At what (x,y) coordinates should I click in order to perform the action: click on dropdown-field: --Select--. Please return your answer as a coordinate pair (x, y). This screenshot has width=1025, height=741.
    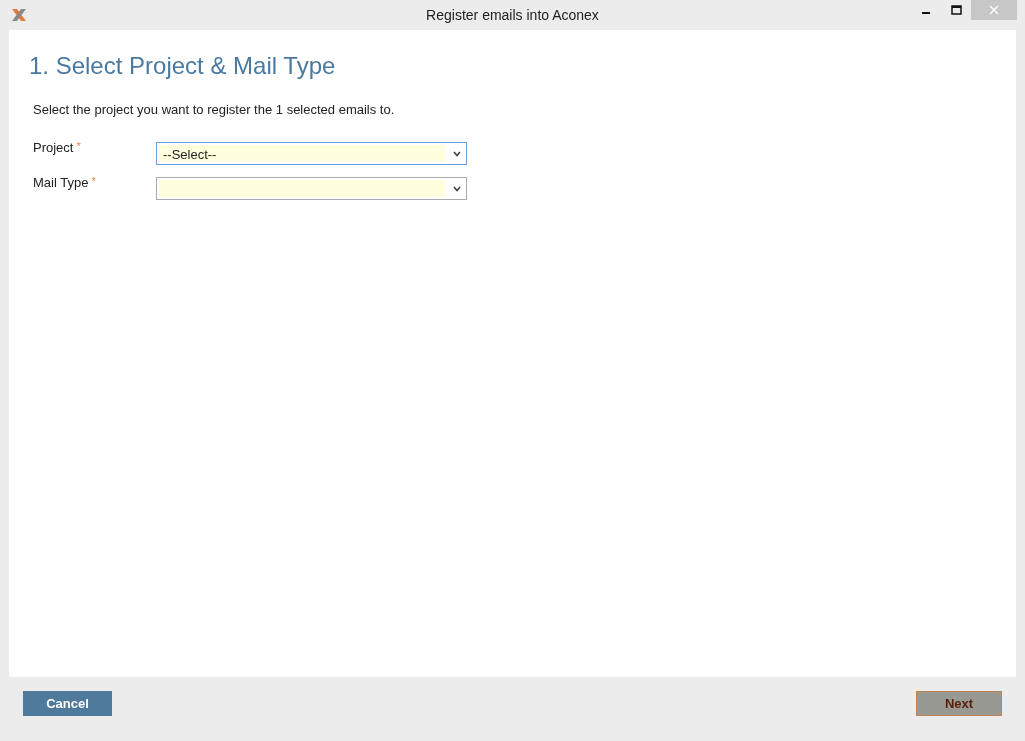
    Looking at the image, I should click on (311, 153).